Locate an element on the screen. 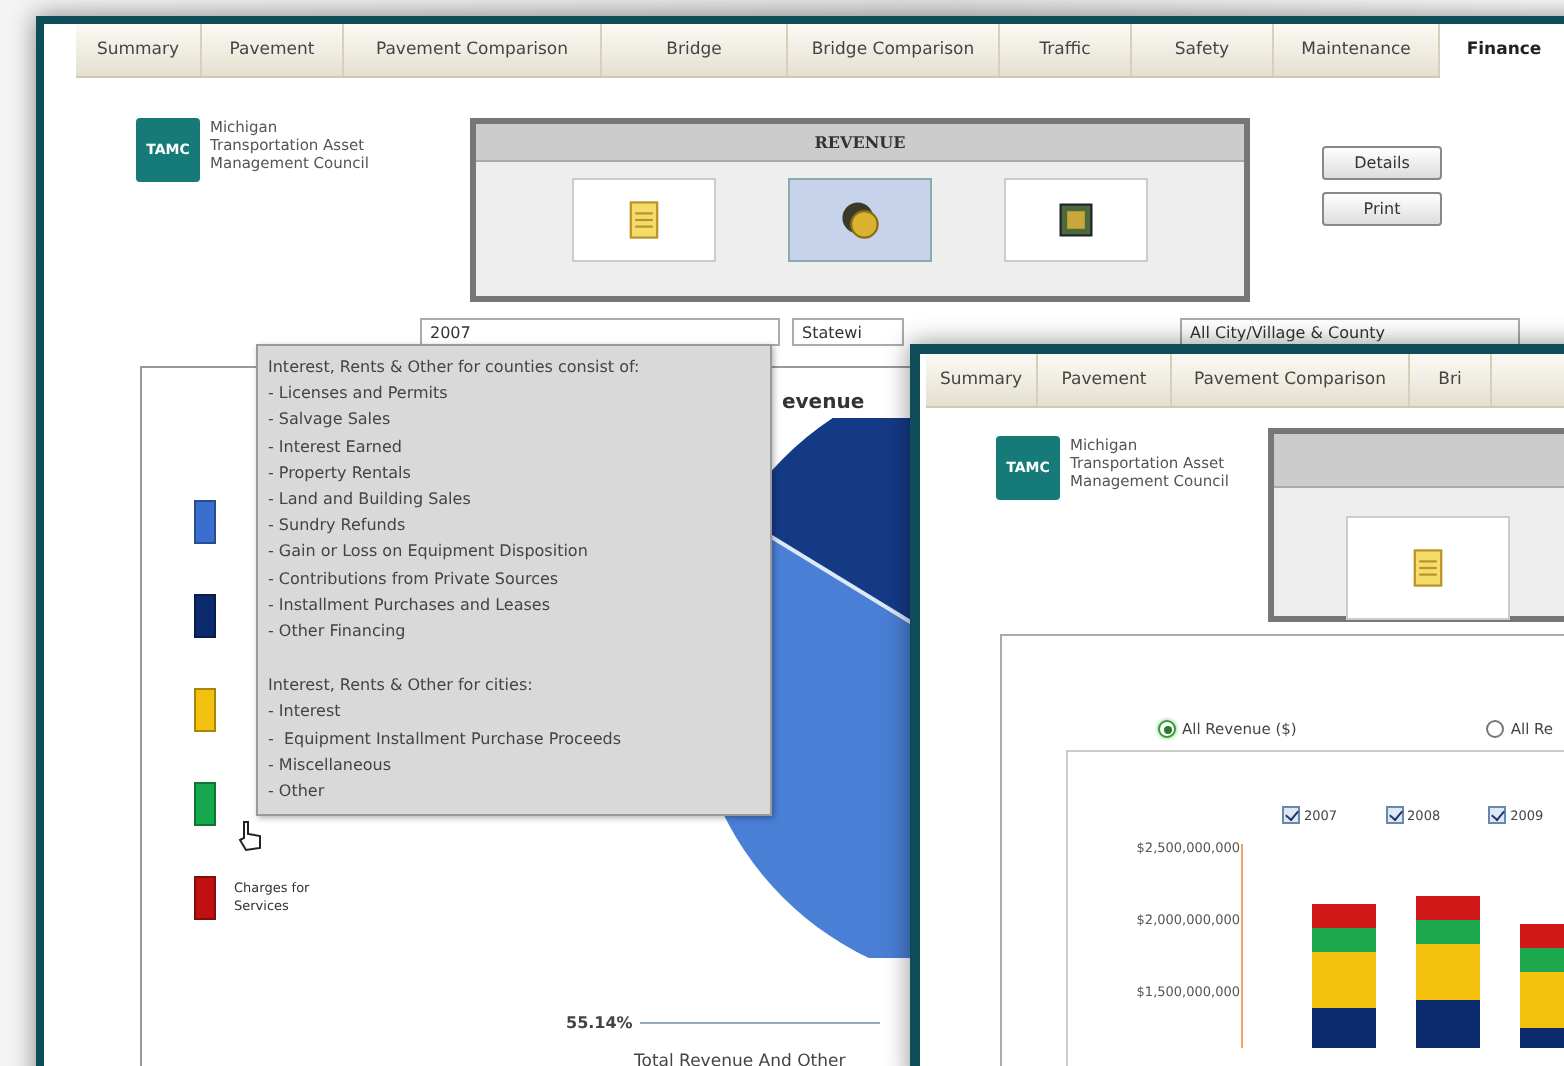 The image size is (1564, 1066). tooltip-item: - Other Financing is located at coordinates (338, 632).